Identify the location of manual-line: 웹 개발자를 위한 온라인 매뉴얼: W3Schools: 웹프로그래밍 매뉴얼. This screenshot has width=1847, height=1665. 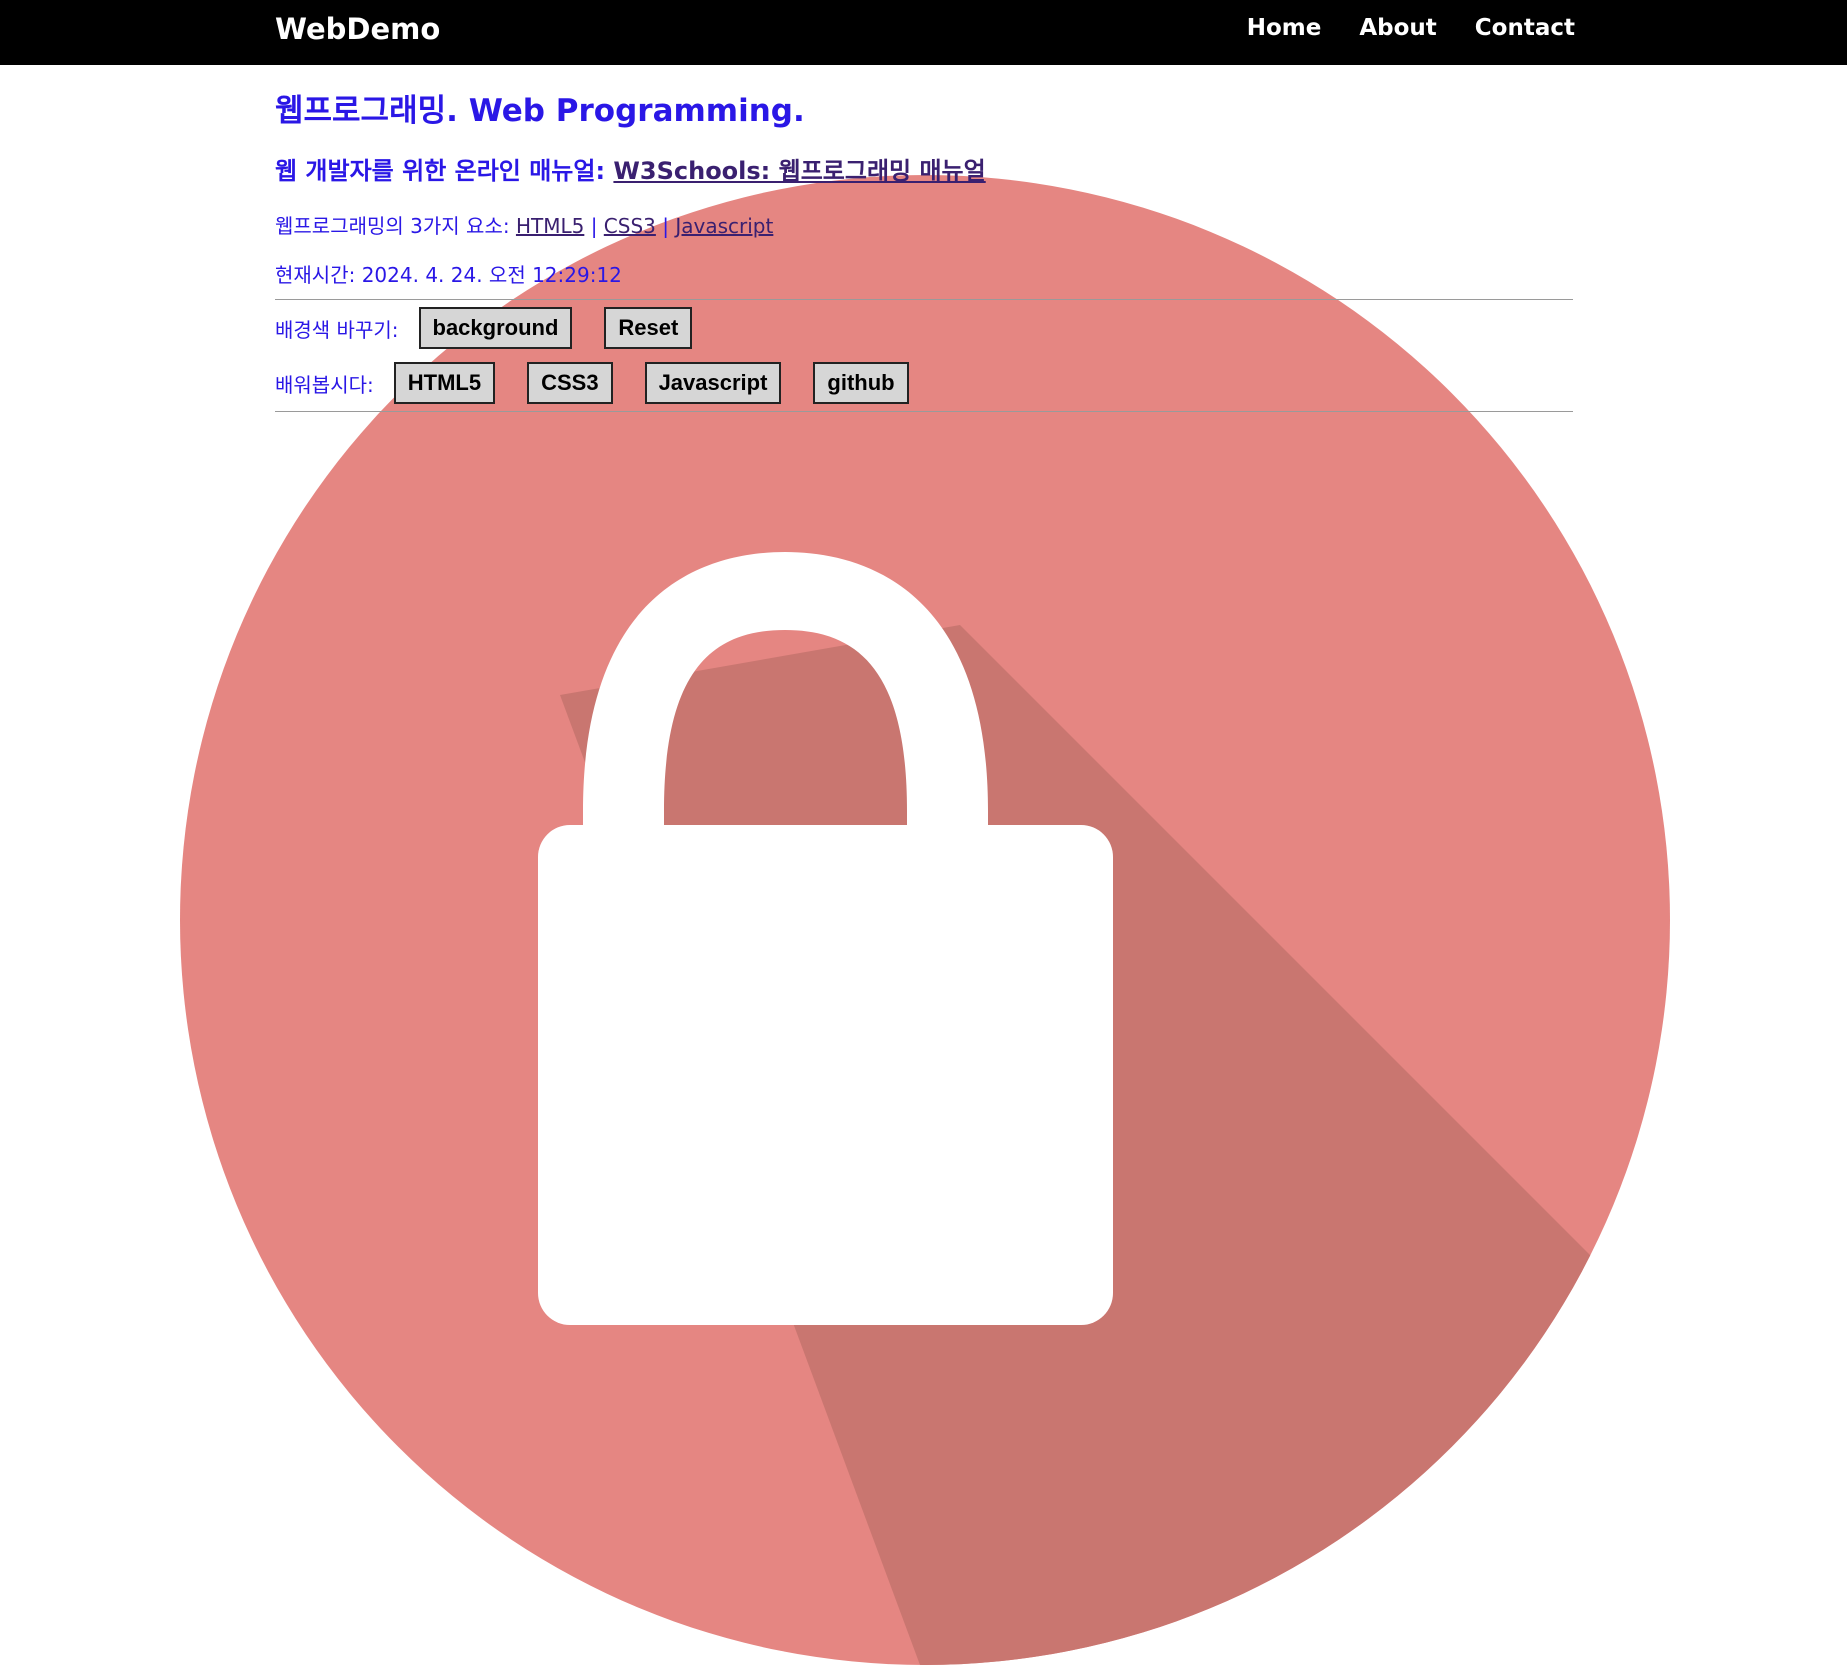
(630, 168).